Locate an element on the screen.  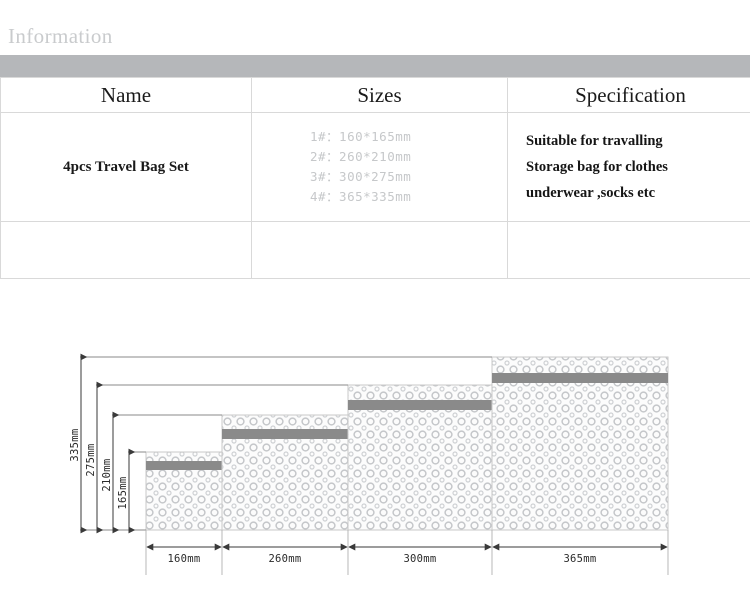
column-header-specification: Specification is located at coordinates (628, 95).